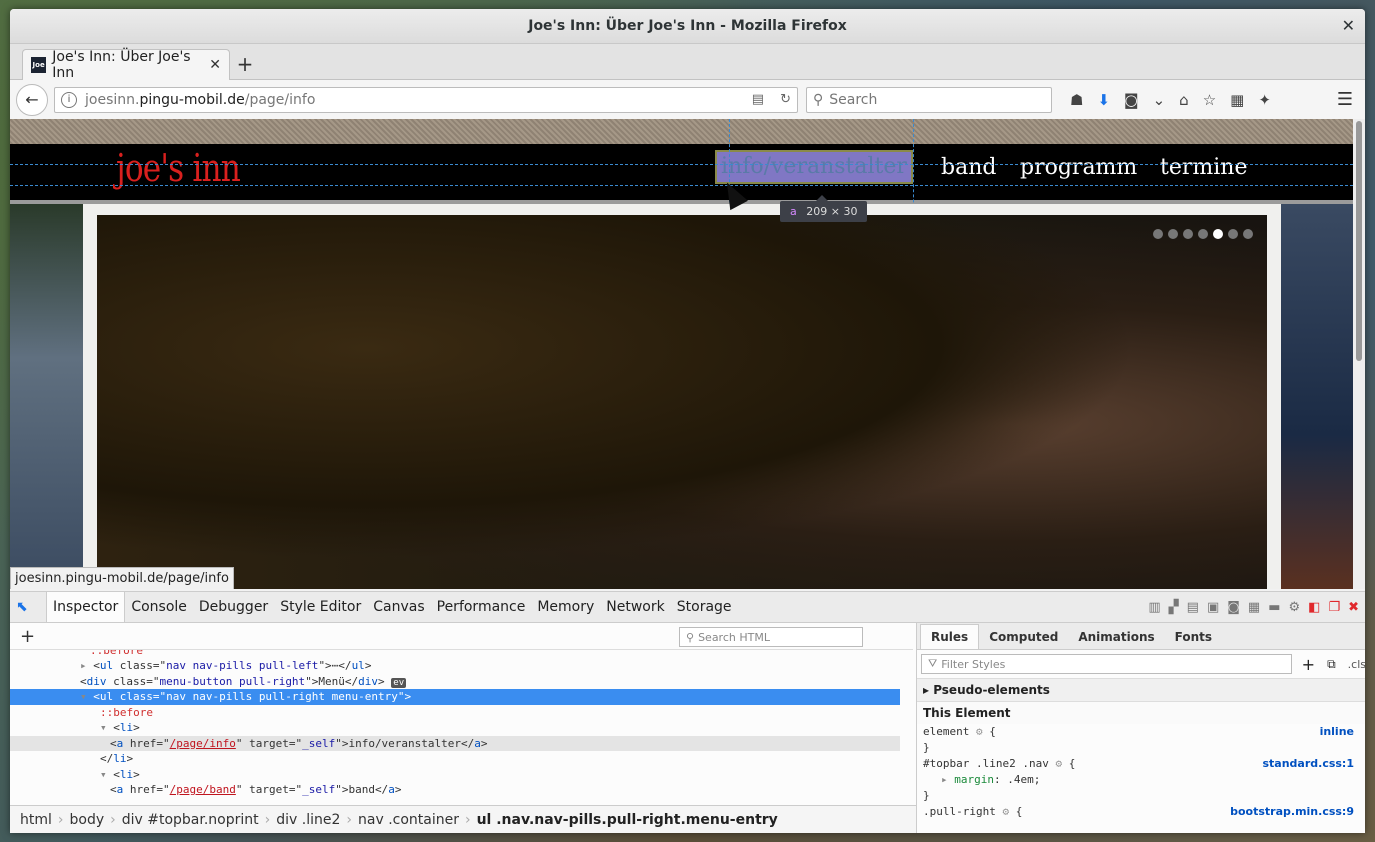  What do you see at coordinates (399, 682) in the screenshot?
I see `event-badge: ev` at bounding box center [399, 682].